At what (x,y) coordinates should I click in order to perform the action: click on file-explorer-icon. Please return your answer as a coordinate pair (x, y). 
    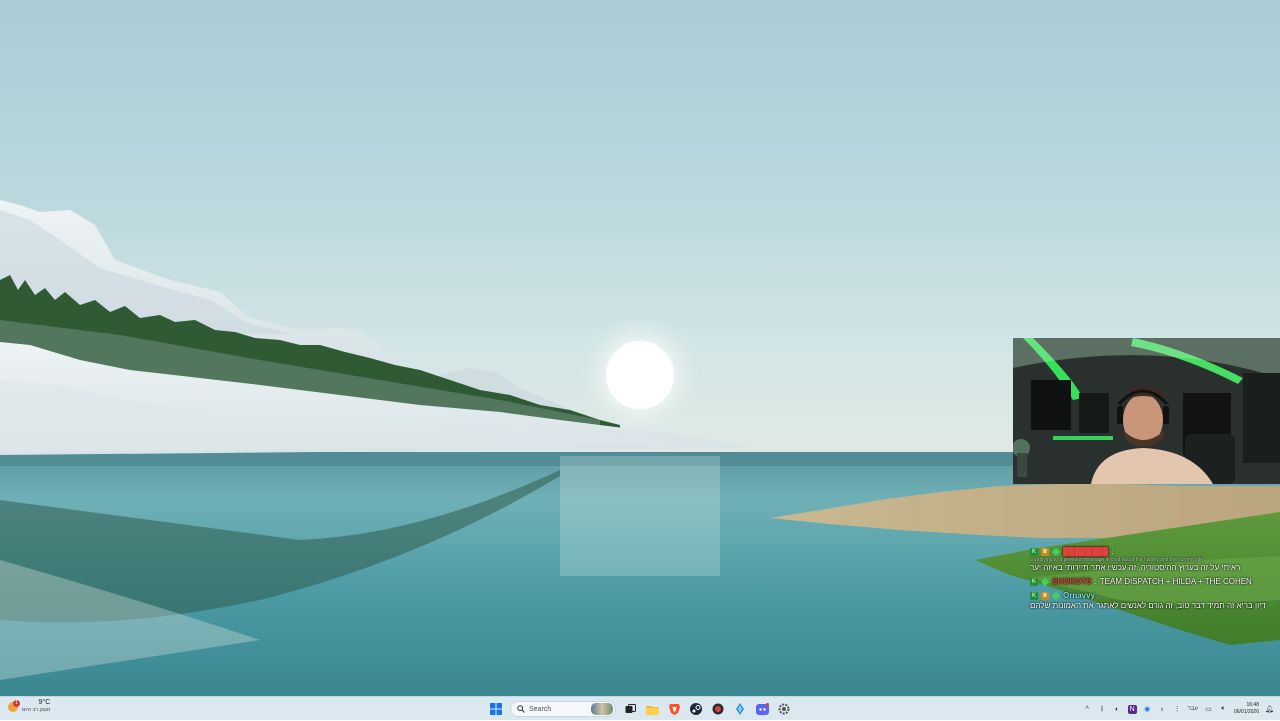
    Looking at the image, I should click on (652, 709).